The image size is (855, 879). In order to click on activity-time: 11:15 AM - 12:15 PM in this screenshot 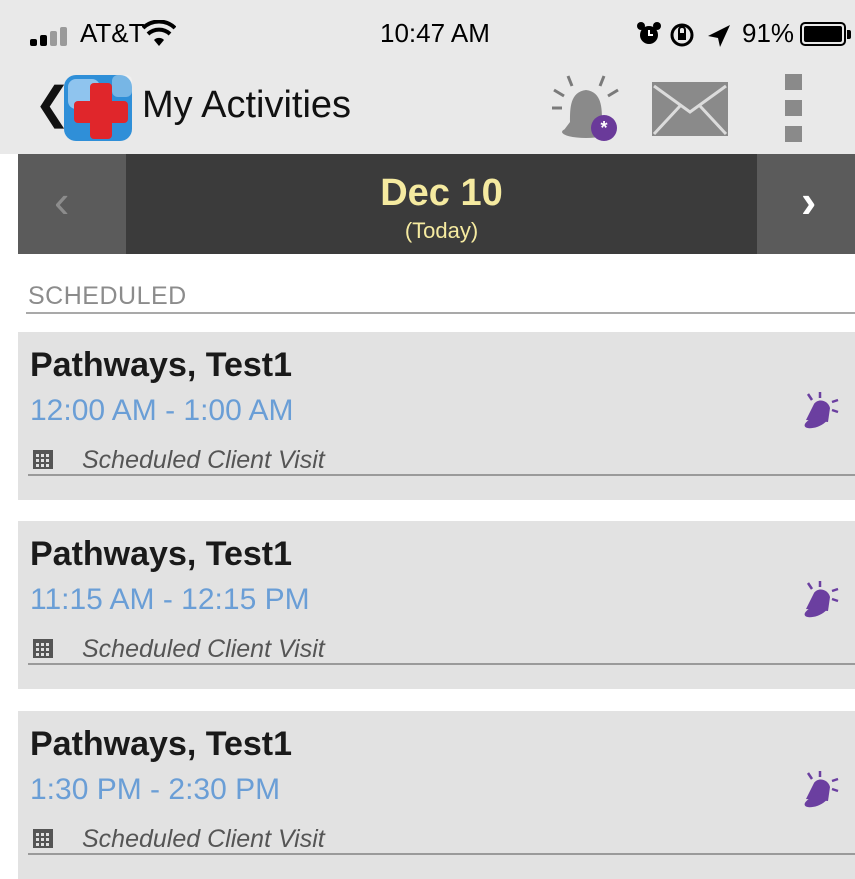, I will do `click(170, 599)`.